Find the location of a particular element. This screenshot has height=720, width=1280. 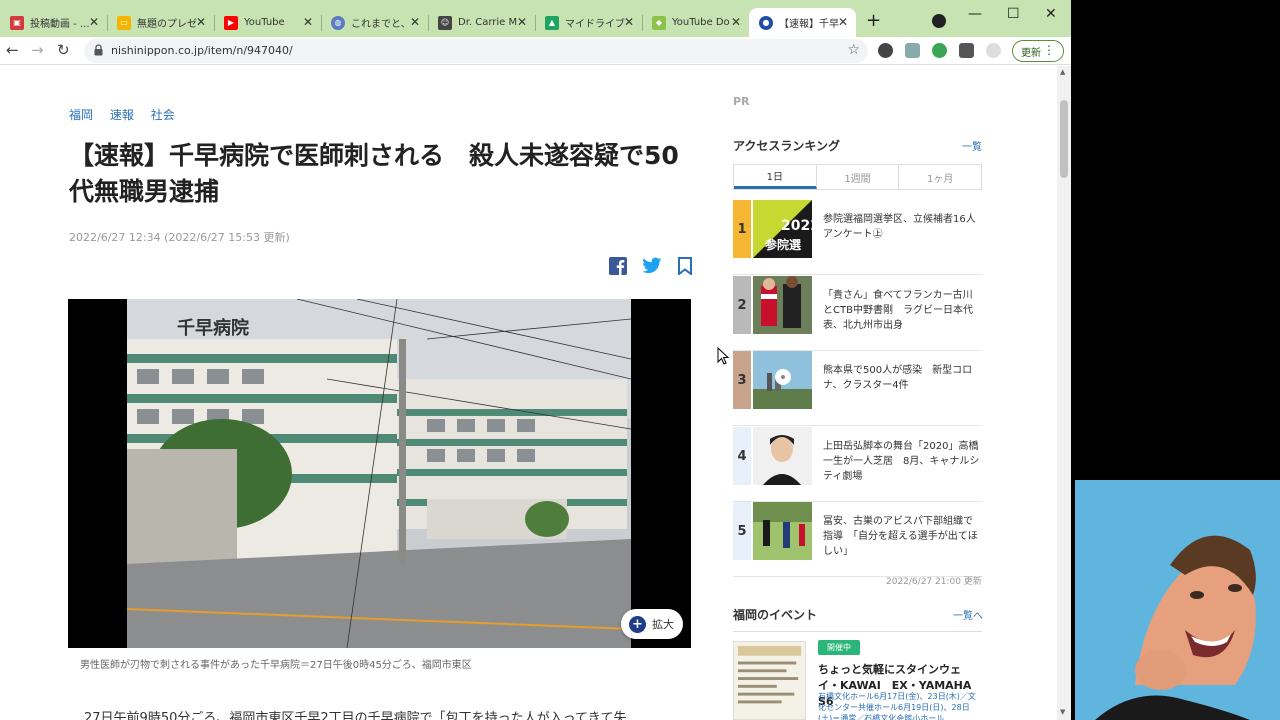

tab-8-active: ● 【速報】千早 ✕ is located at coordinates (802, 22).